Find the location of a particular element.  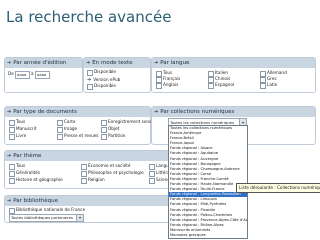

year-panel: ➔ Par année d'édition De aaaa à aaaa is located at coordinates (43, 75).